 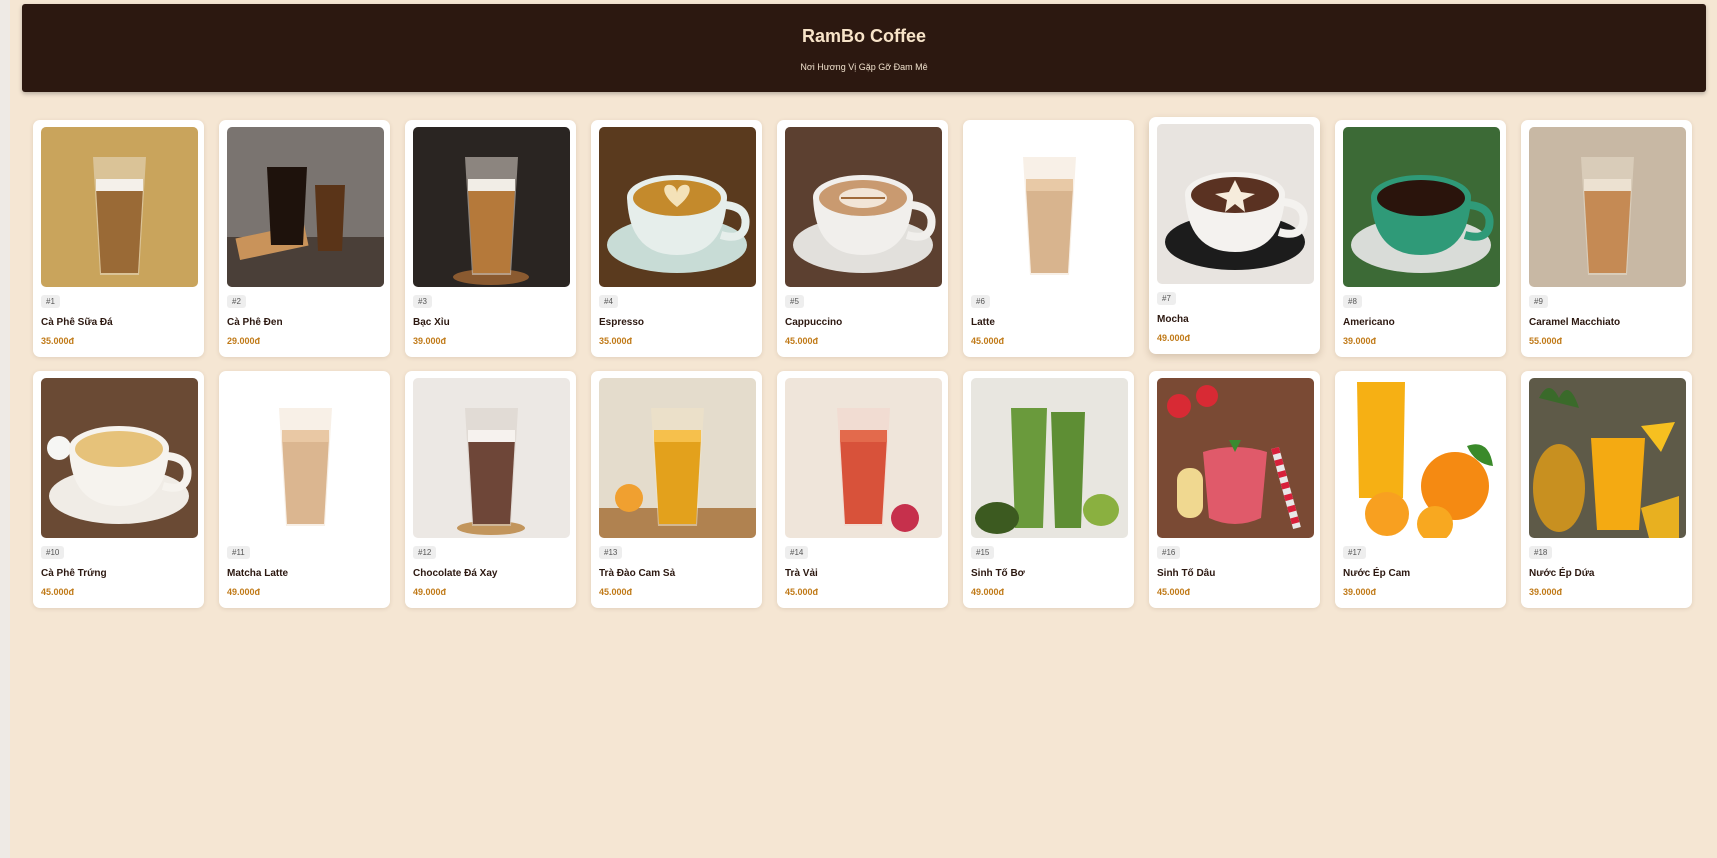 What do you see at coordinates (608, 301) in the screenshot?
I see `item-number-badge: #4` at bounding box center [608, 301].